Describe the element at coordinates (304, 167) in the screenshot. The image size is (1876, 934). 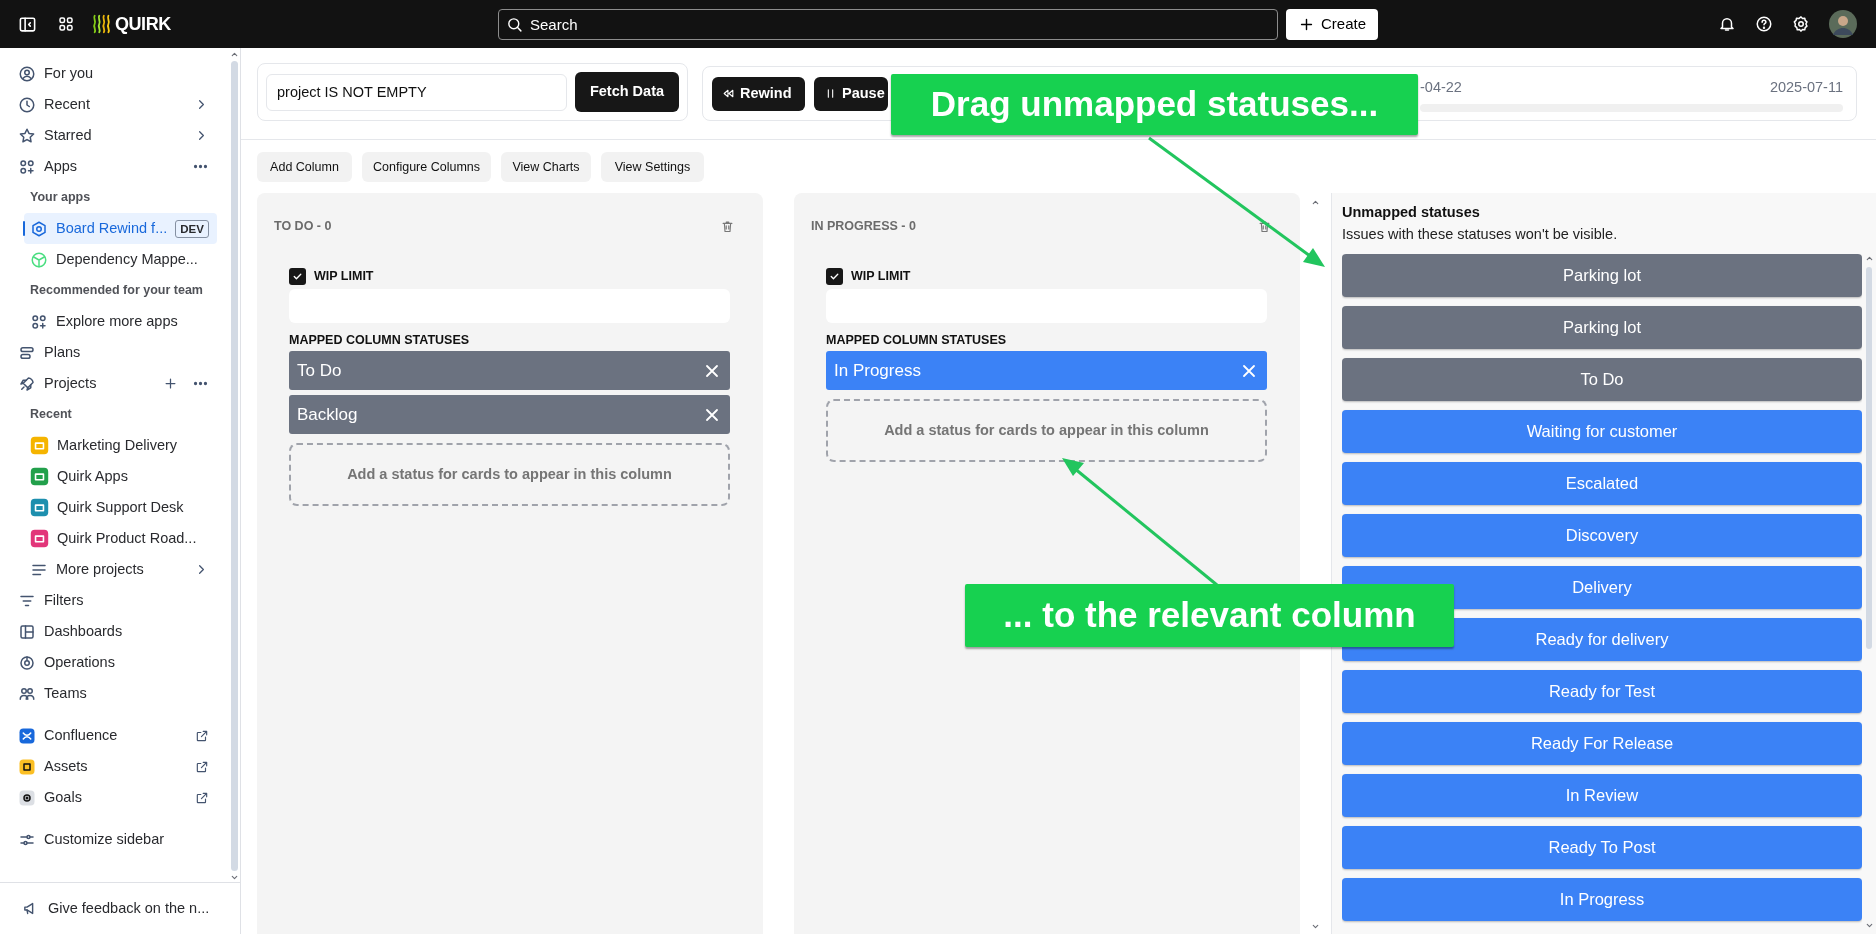
I see `toolbar-button: Add Column` at that location.